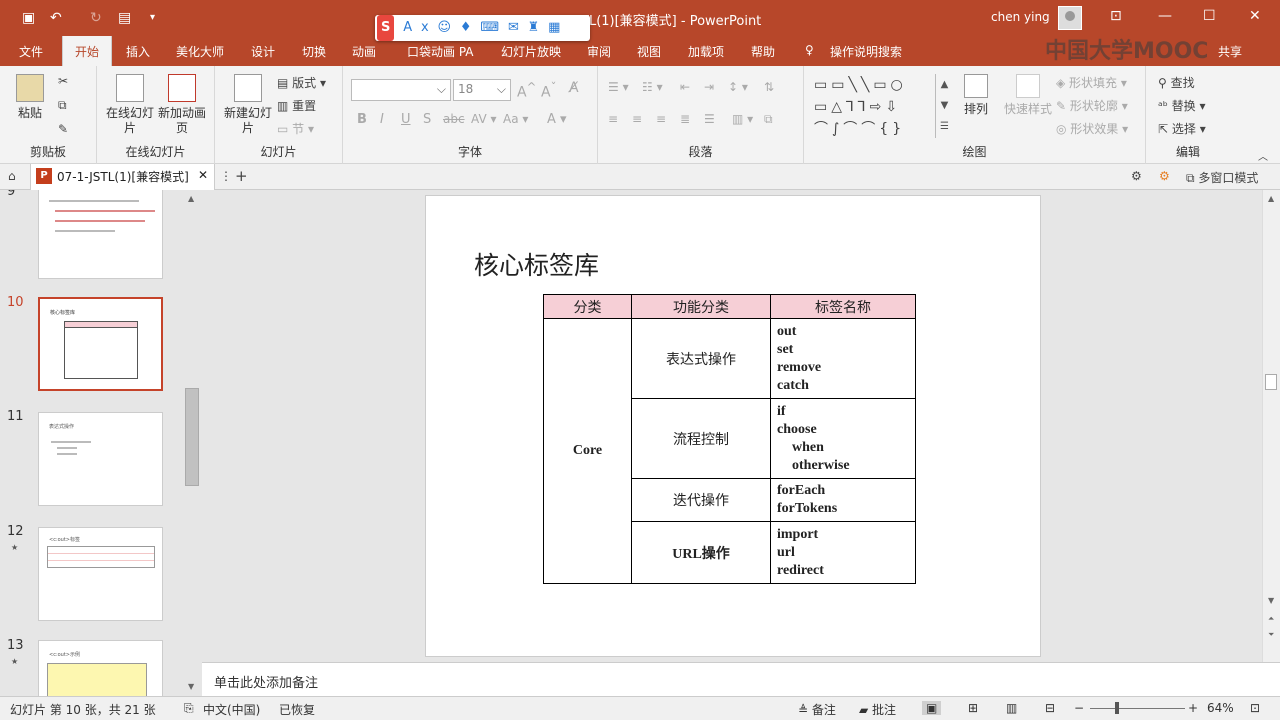 Image resolution: width=1280 pixels, height=720 pixels. I want to click on normal-view-icon: ▣, so click(932, 708).